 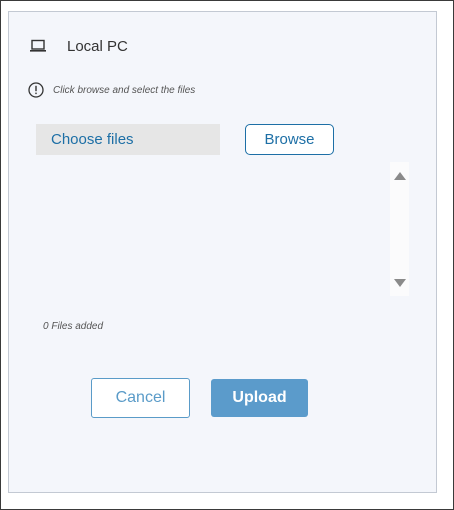 I want to click on files-added-count: 0 Files added, so click(x=73, y=326).